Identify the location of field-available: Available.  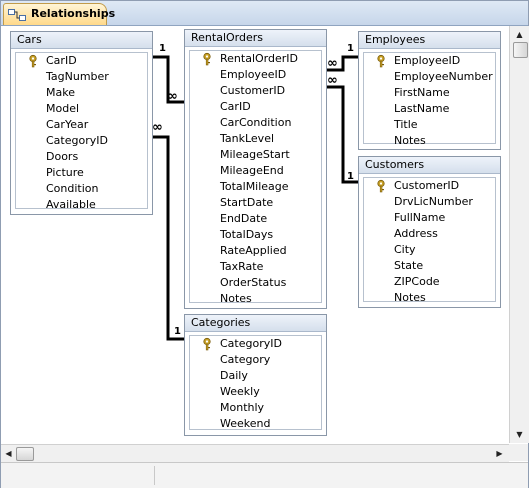
(81, 205).